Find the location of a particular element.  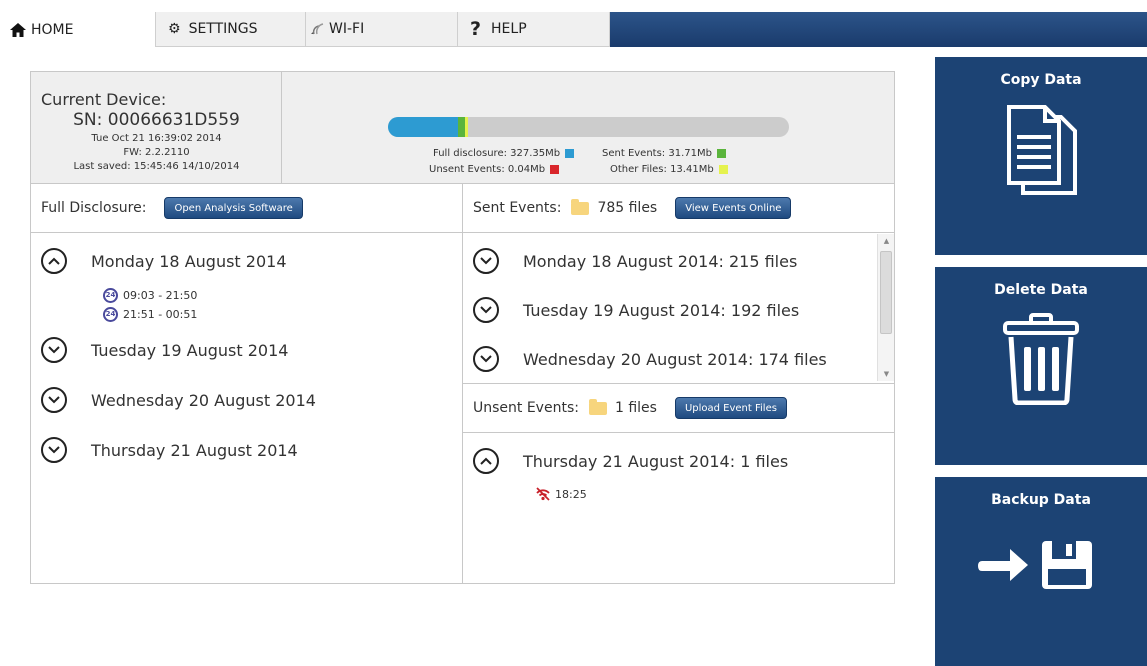

tab-settings-label: SETTINGS is located at coordinates (223, 29).